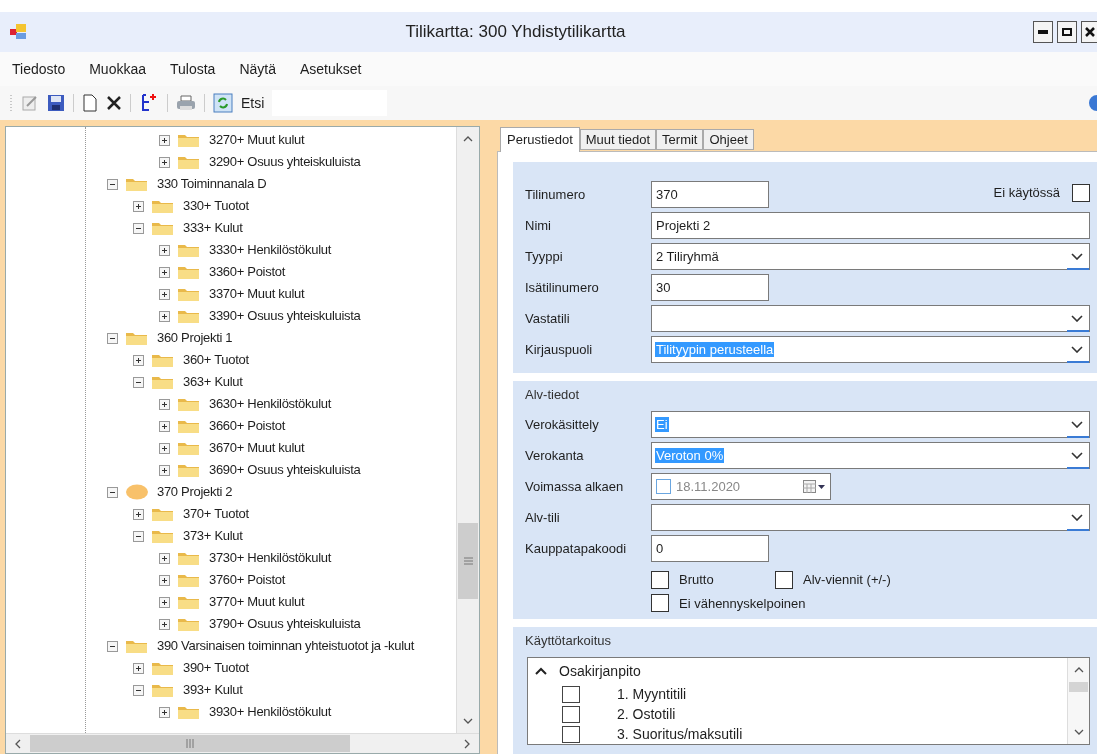 The image size is (1097, 754). I want to click on scroll-right-icon, so click(467, 743).